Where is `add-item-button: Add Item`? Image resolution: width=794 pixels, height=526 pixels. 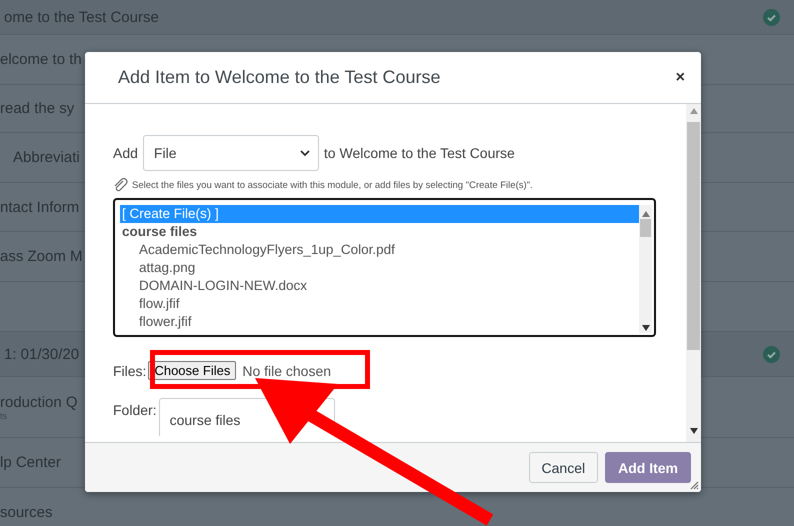
add-item-button: Add Item is located at coordinates (648, 467).